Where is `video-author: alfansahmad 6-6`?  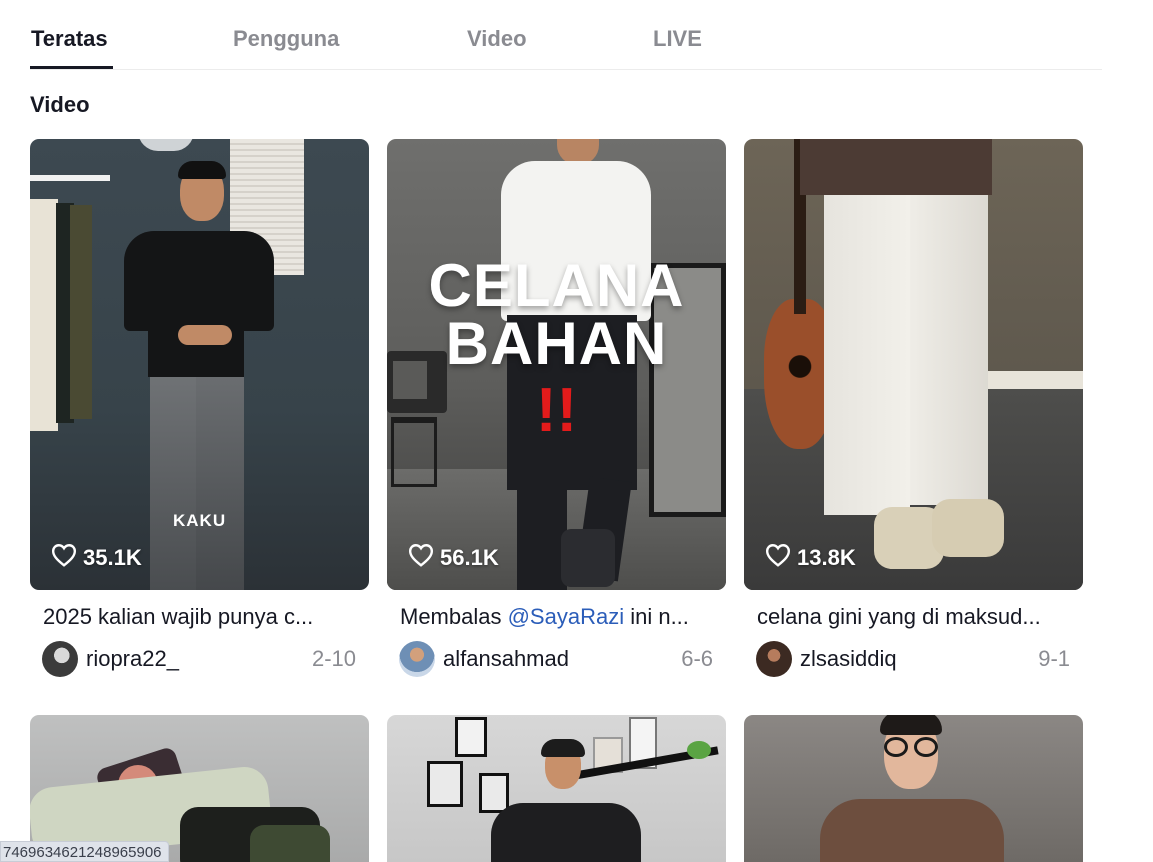 video-author: alfansahmad 6-6 is located at coordinates (556, 659).